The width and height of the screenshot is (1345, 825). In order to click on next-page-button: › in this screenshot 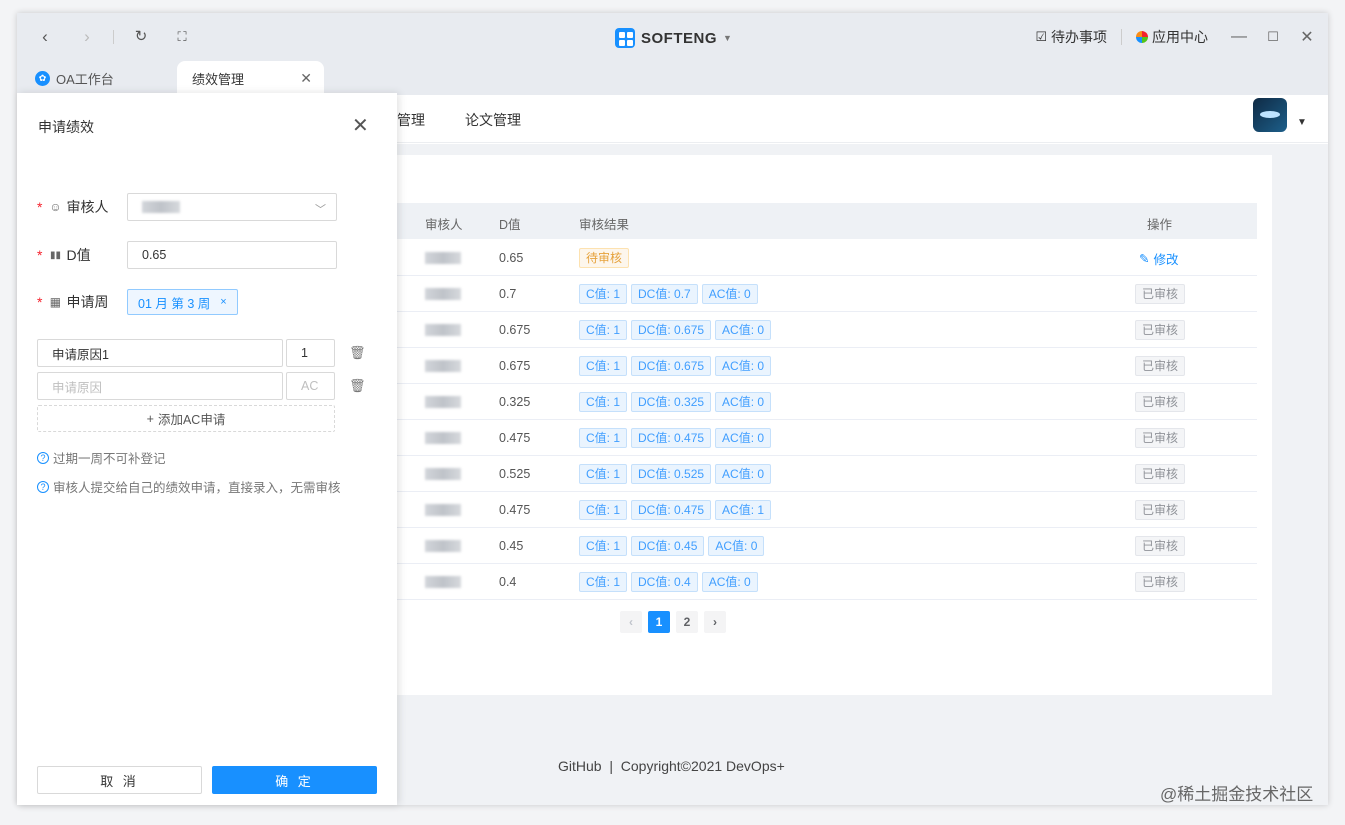, I will do `click(715, 622)`.